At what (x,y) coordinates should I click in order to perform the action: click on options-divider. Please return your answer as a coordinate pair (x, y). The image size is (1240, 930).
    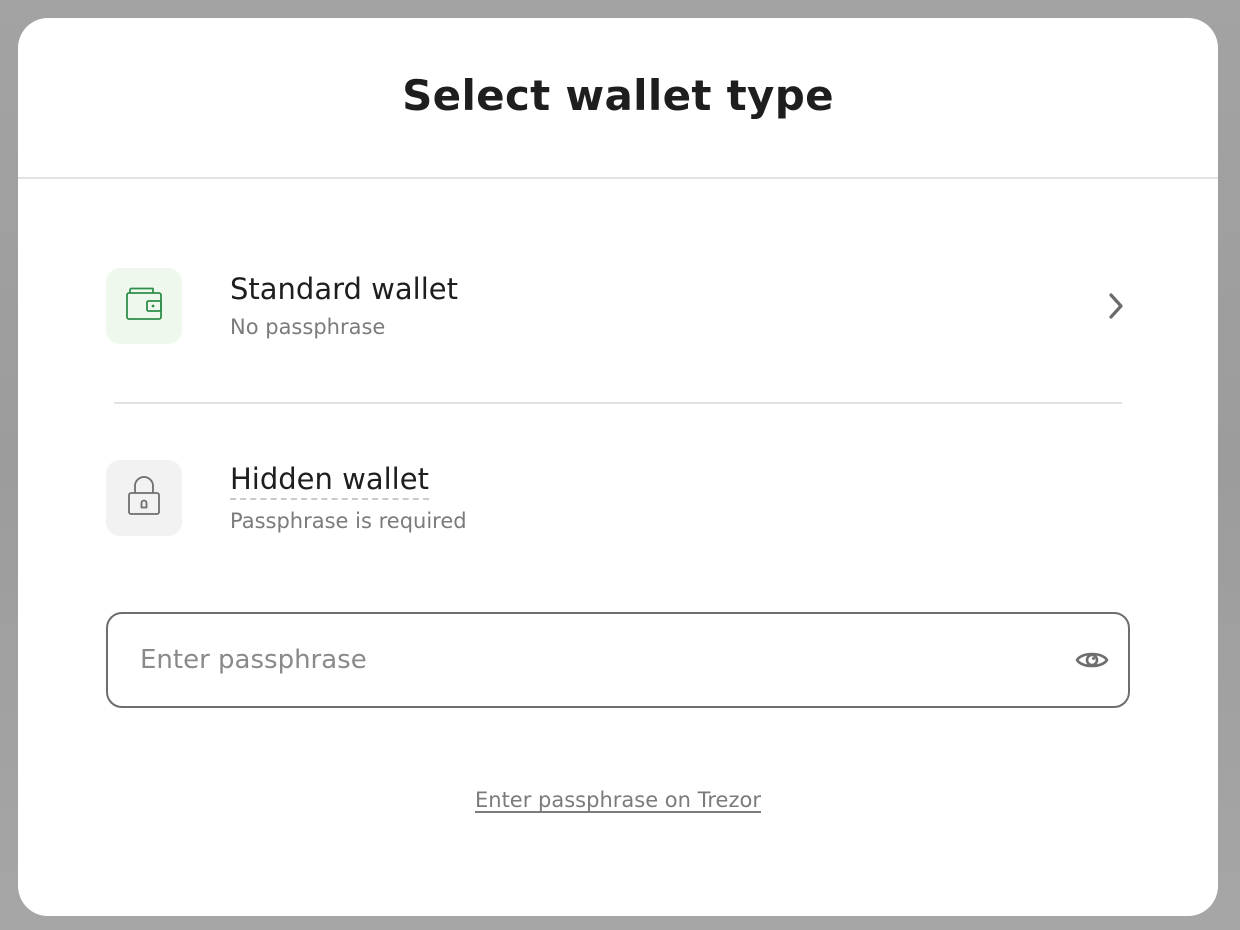
    Looking at the image, I should click on (618, 403).